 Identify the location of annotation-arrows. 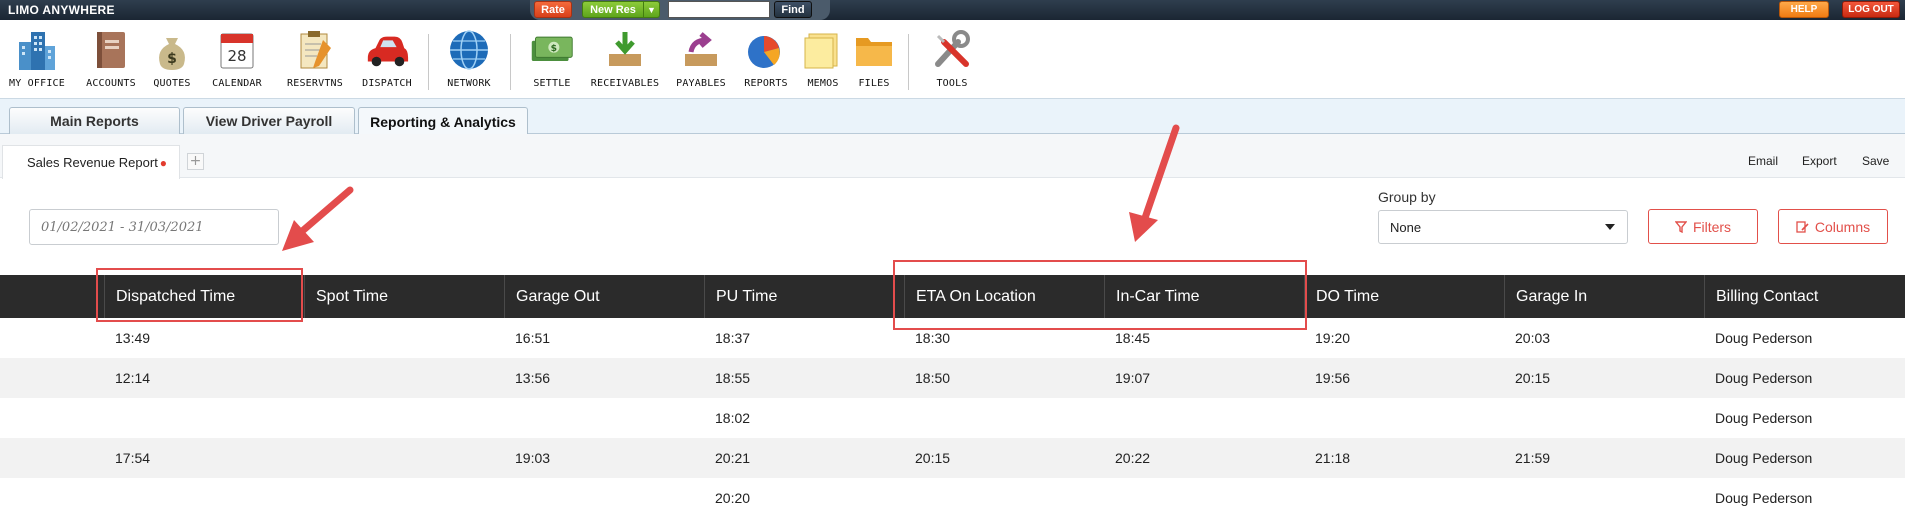
(731, 187).